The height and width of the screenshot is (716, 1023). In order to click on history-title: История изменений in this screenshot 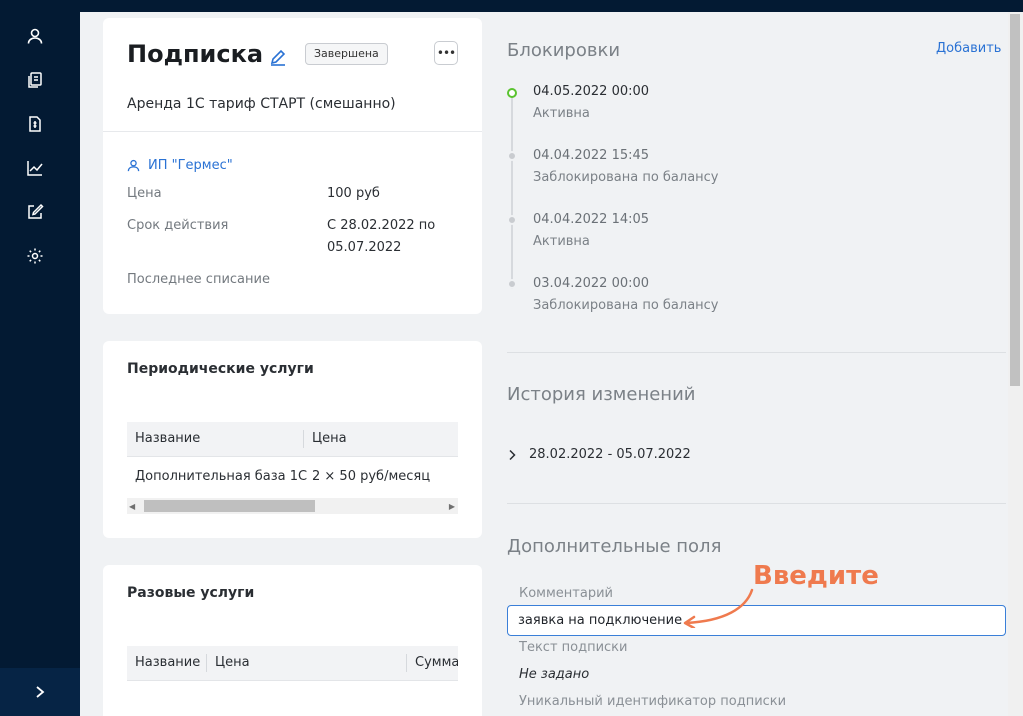, I will do `click(601, 394)`.